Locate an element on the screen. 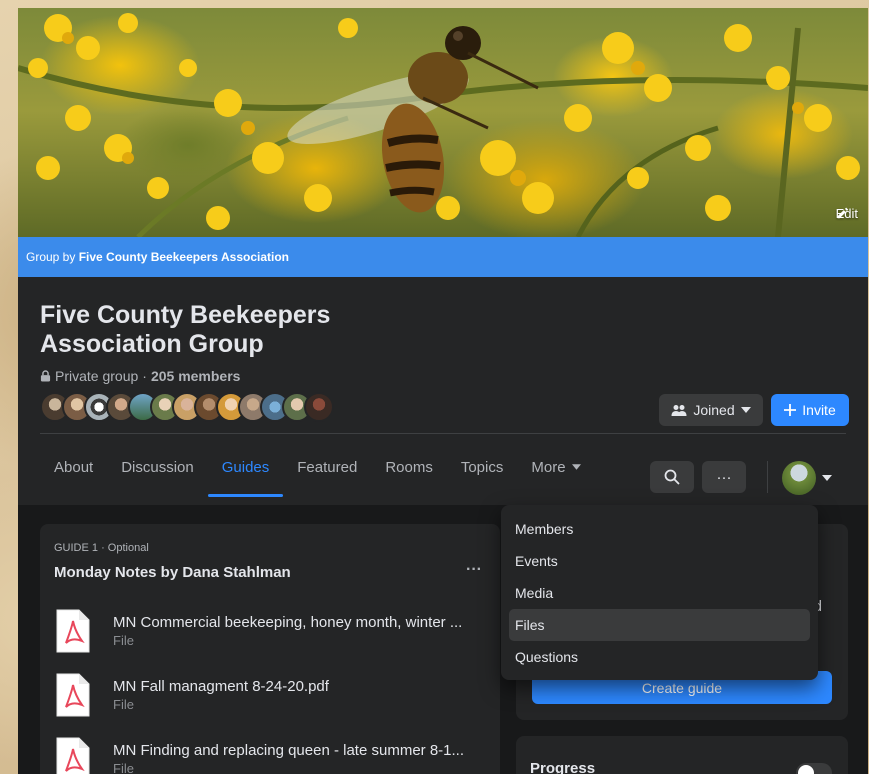 The width and height of the screenshot is (869, 774). menu-item-questions: Questions is located at coordinates (659, 657).